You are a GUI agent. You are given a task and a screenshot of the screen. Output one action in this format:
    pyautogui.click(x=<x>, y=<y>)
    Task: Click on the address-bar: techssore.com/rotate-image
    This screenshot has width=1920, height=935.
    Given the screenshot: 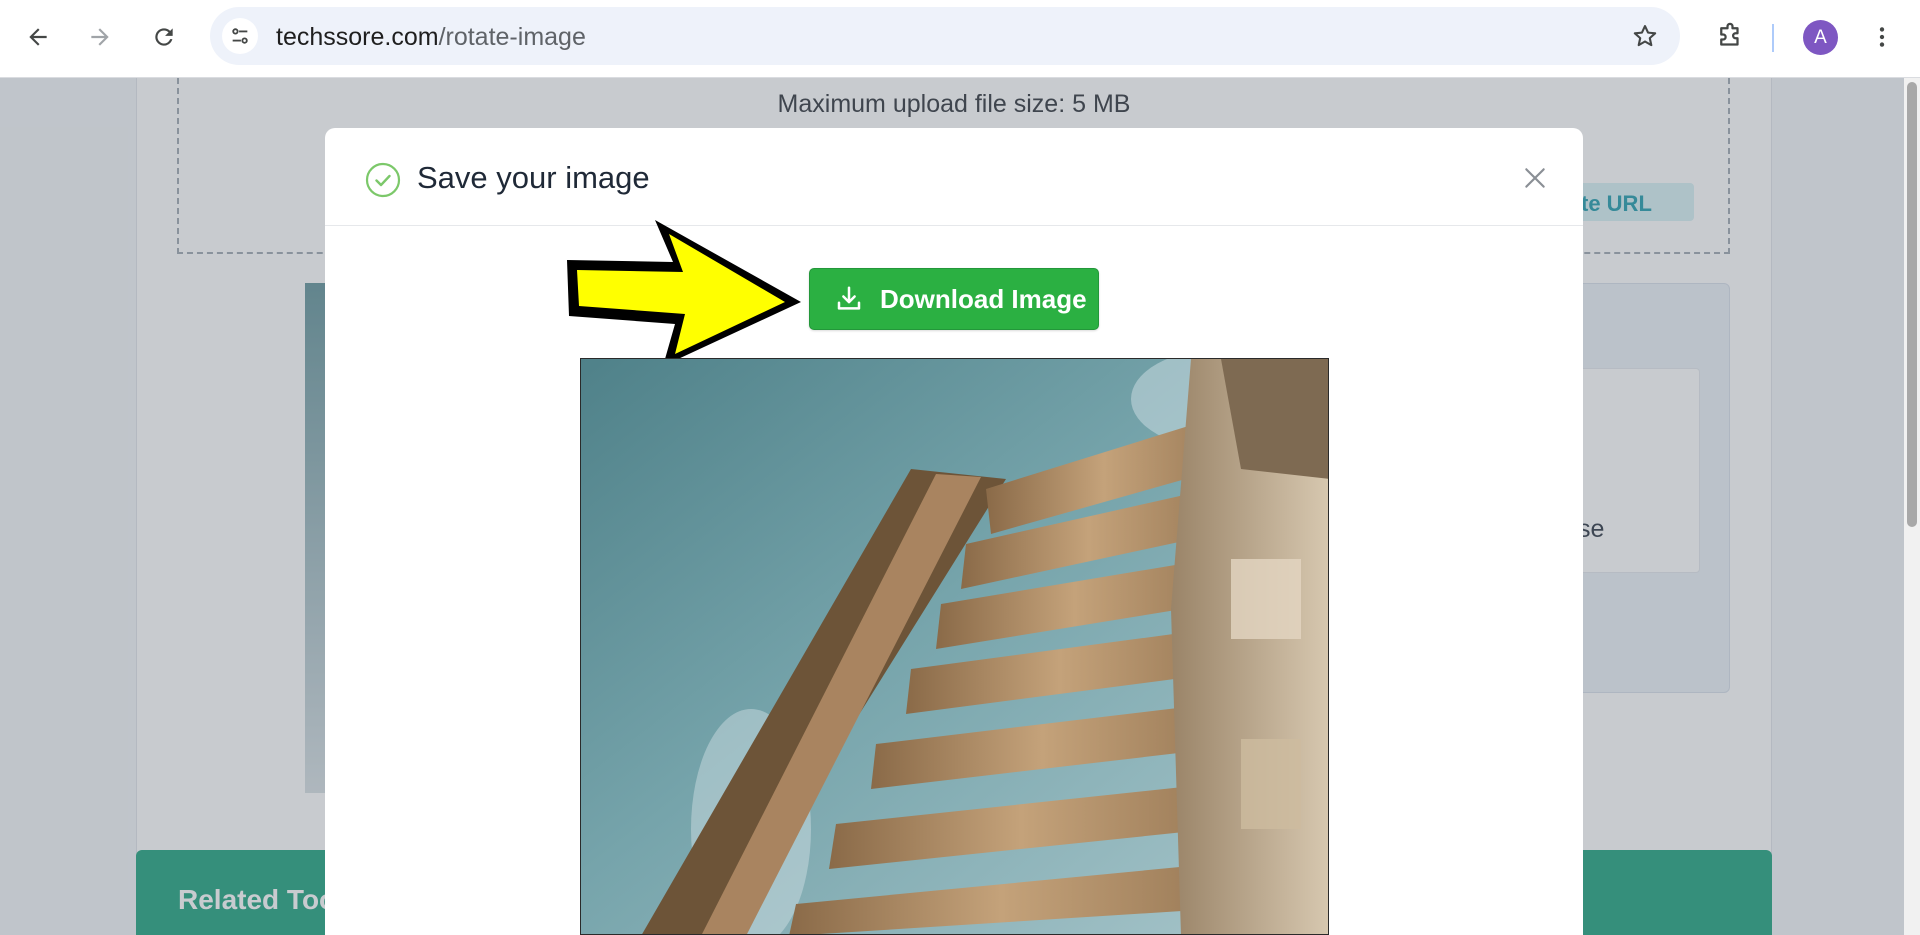 What is the action you would take?
    pyautogui.click(x=945, y=36)
    